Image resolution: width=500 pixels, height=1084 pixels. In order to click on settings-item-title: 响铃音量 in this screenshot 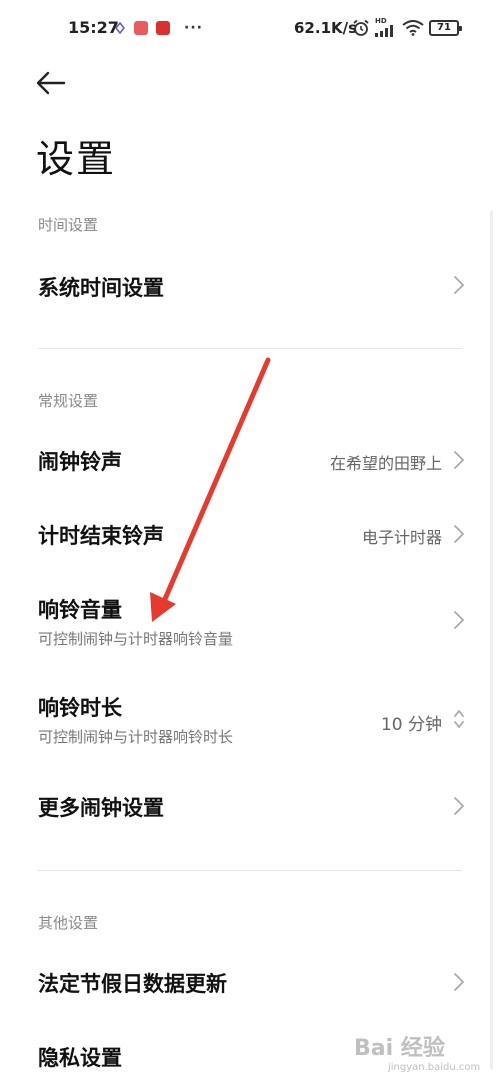, I will do `click(80, 610)`.